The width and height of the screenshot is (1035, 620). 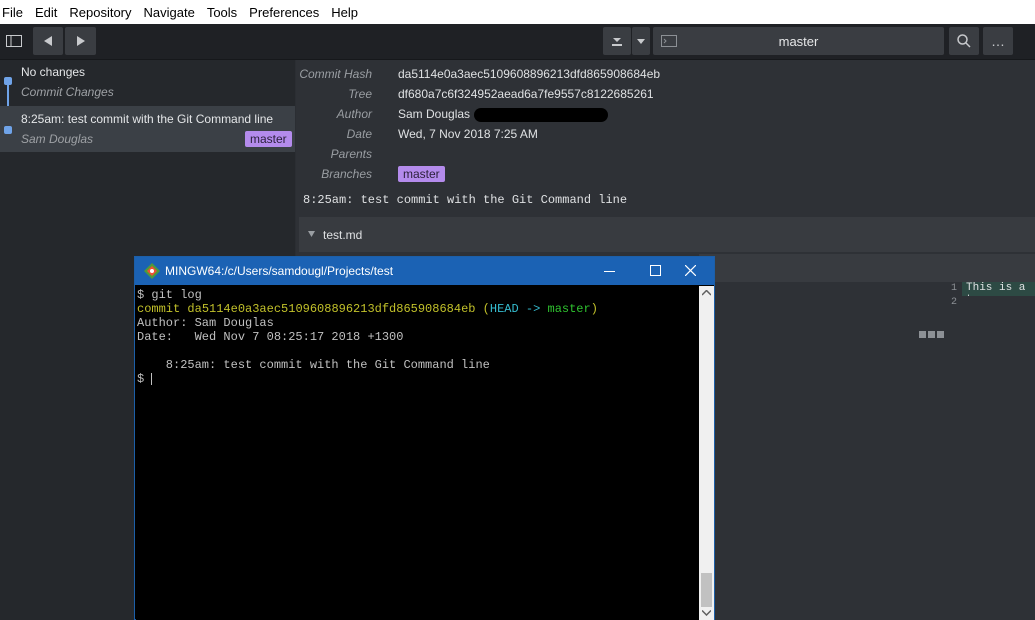 What do you see at coordinates (346, 174) in the screenshot?
I see `branches-label: Branches` at bounding box center [346, 174].